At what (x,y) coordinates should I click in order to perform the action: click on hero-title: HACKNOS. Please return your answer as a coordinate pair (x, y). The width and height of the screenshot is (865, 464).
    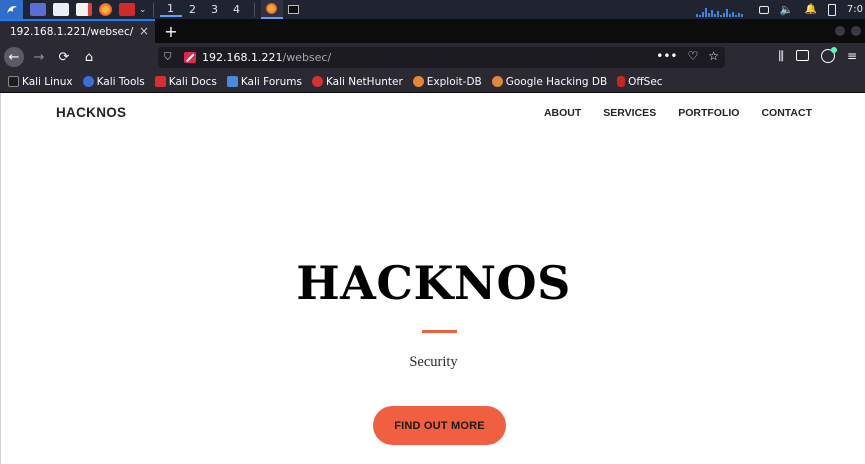
    Looking at the image, I should click on (433, 283).